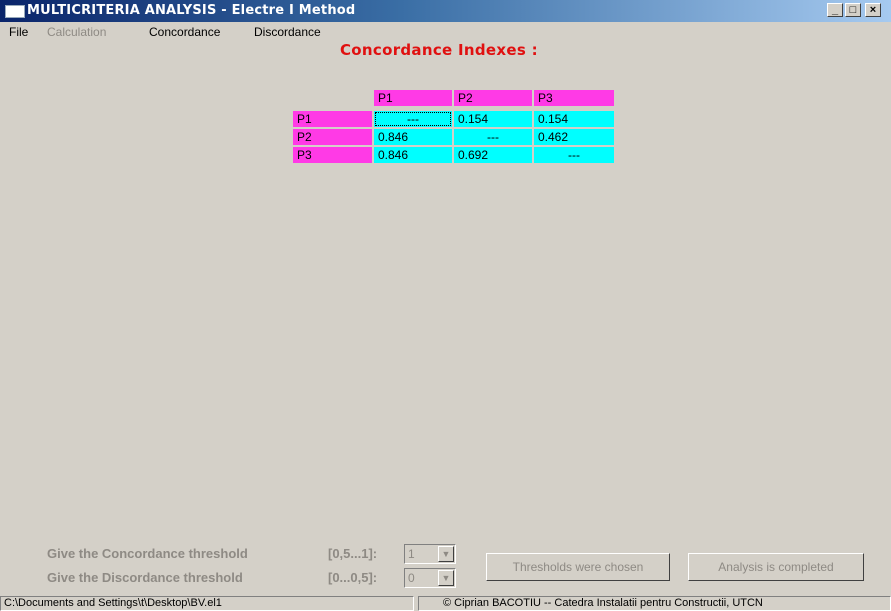 The height and width of the screenshot is (611, 891). I want to click on table-cell: 0.692, so click(493, 155).